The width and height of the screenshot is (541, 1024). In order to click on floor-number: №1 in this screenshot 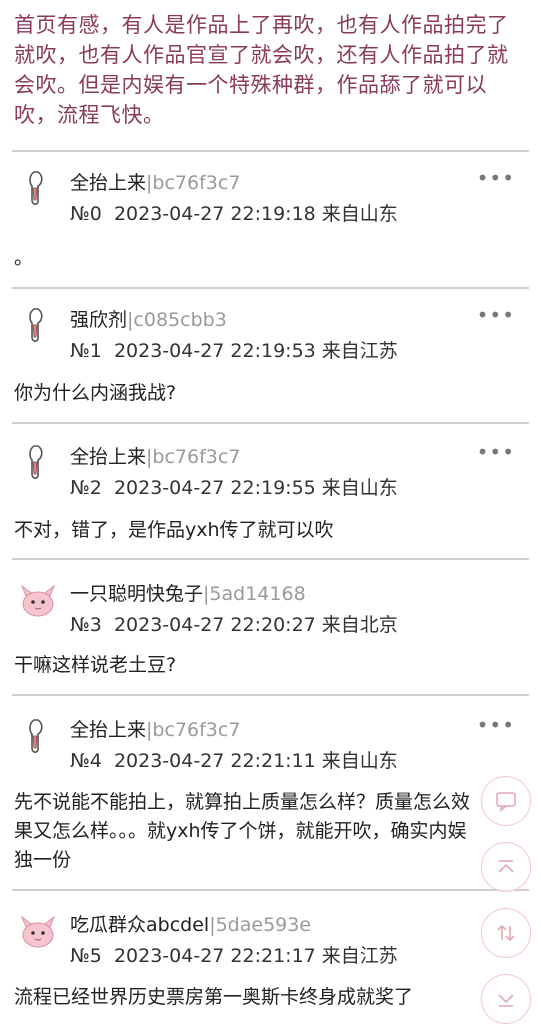, I will do `click(86, 351)`.